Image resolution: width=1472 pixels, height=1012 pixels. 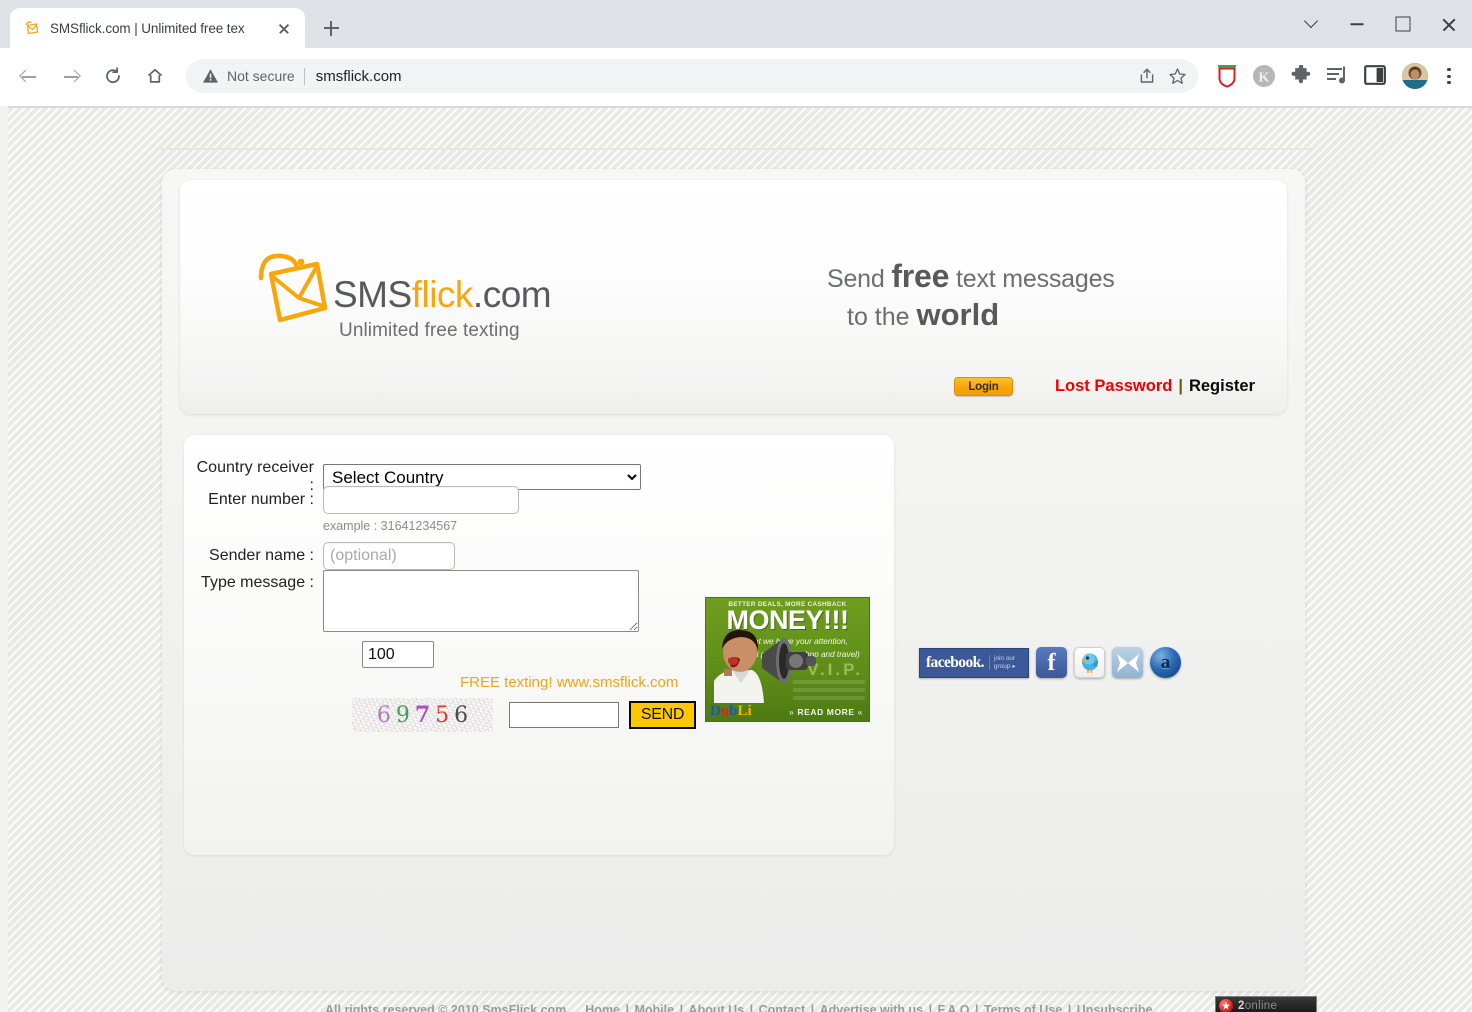 I want to click on media-playlist-icon, so click(x=1338, y=76).